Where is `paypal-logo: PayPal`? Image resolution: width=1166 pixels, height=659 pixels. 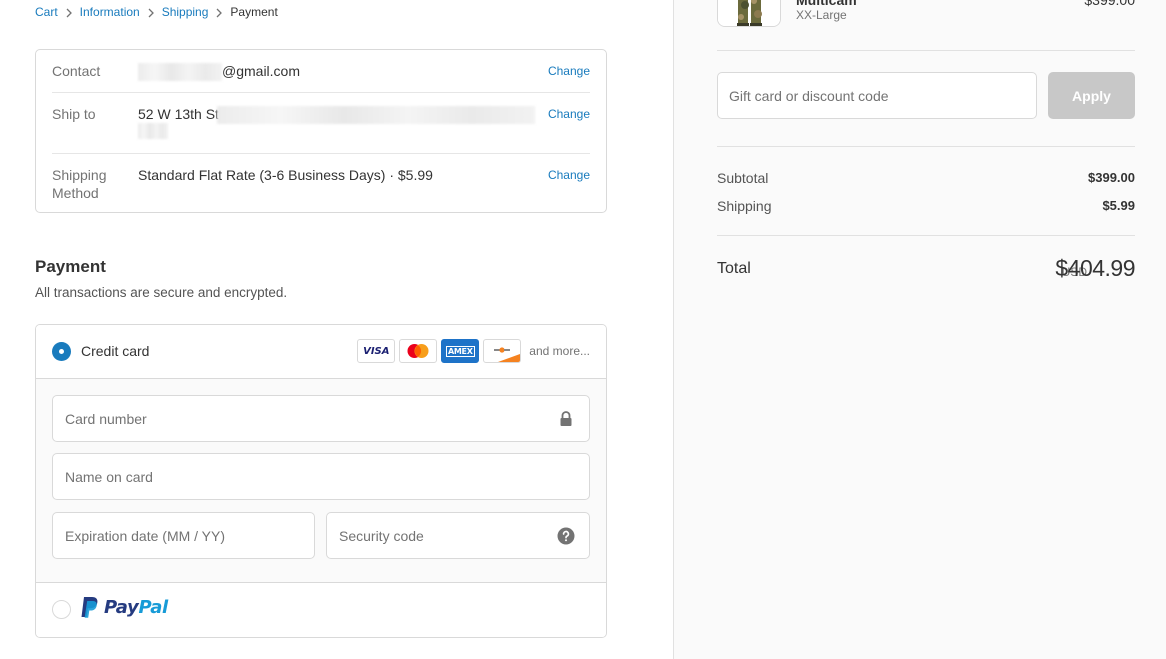
paypal-logo: PayPal is located at coordinates (124, 607).